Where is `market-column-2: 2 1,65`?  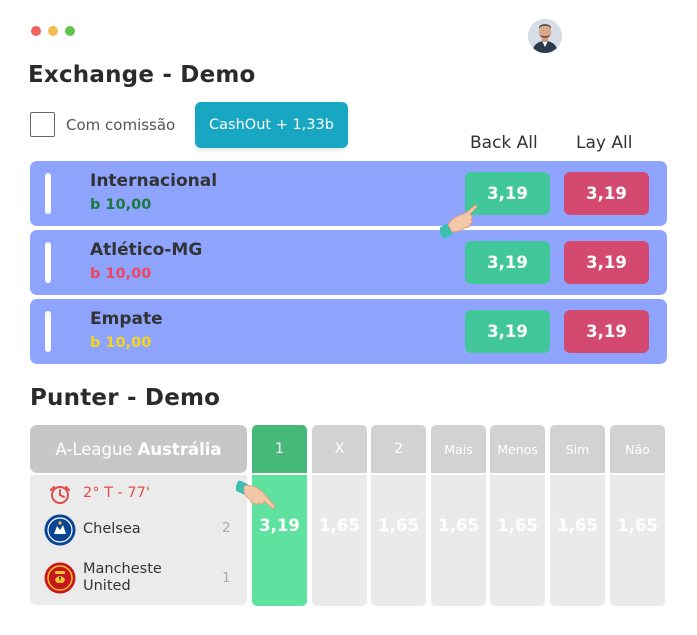 market-column-2: 2 1,65 is located at coordinates (398, 515).